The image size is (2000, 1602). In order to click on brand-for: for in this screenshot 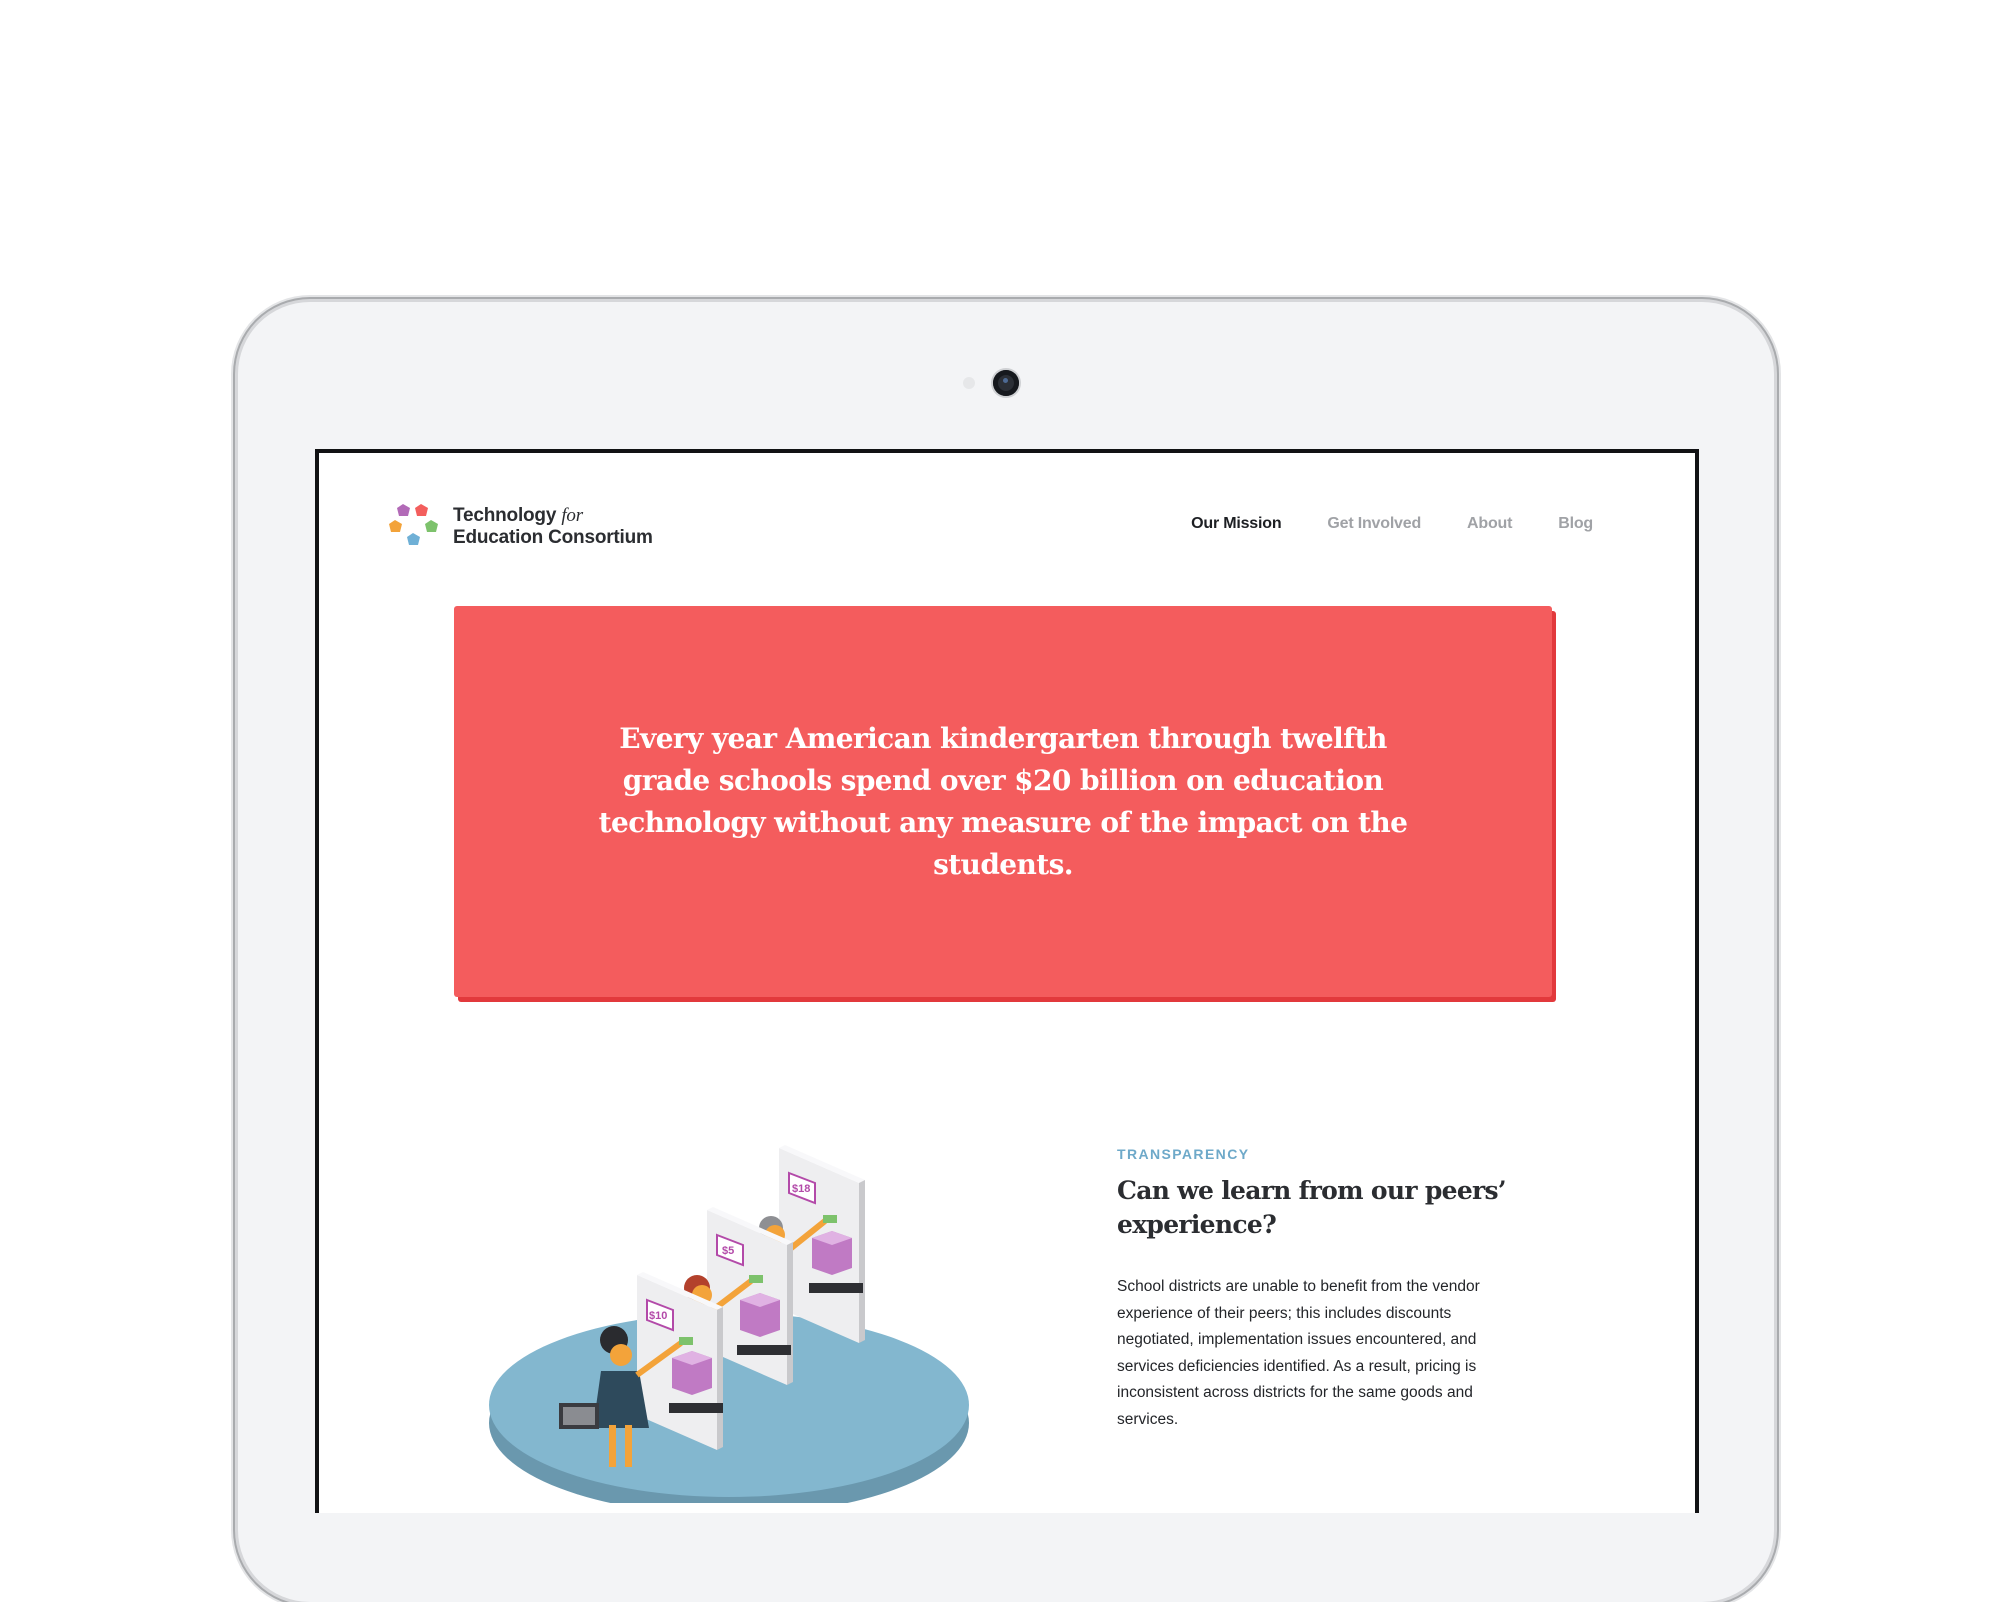, I will do `click(572, 515)`.